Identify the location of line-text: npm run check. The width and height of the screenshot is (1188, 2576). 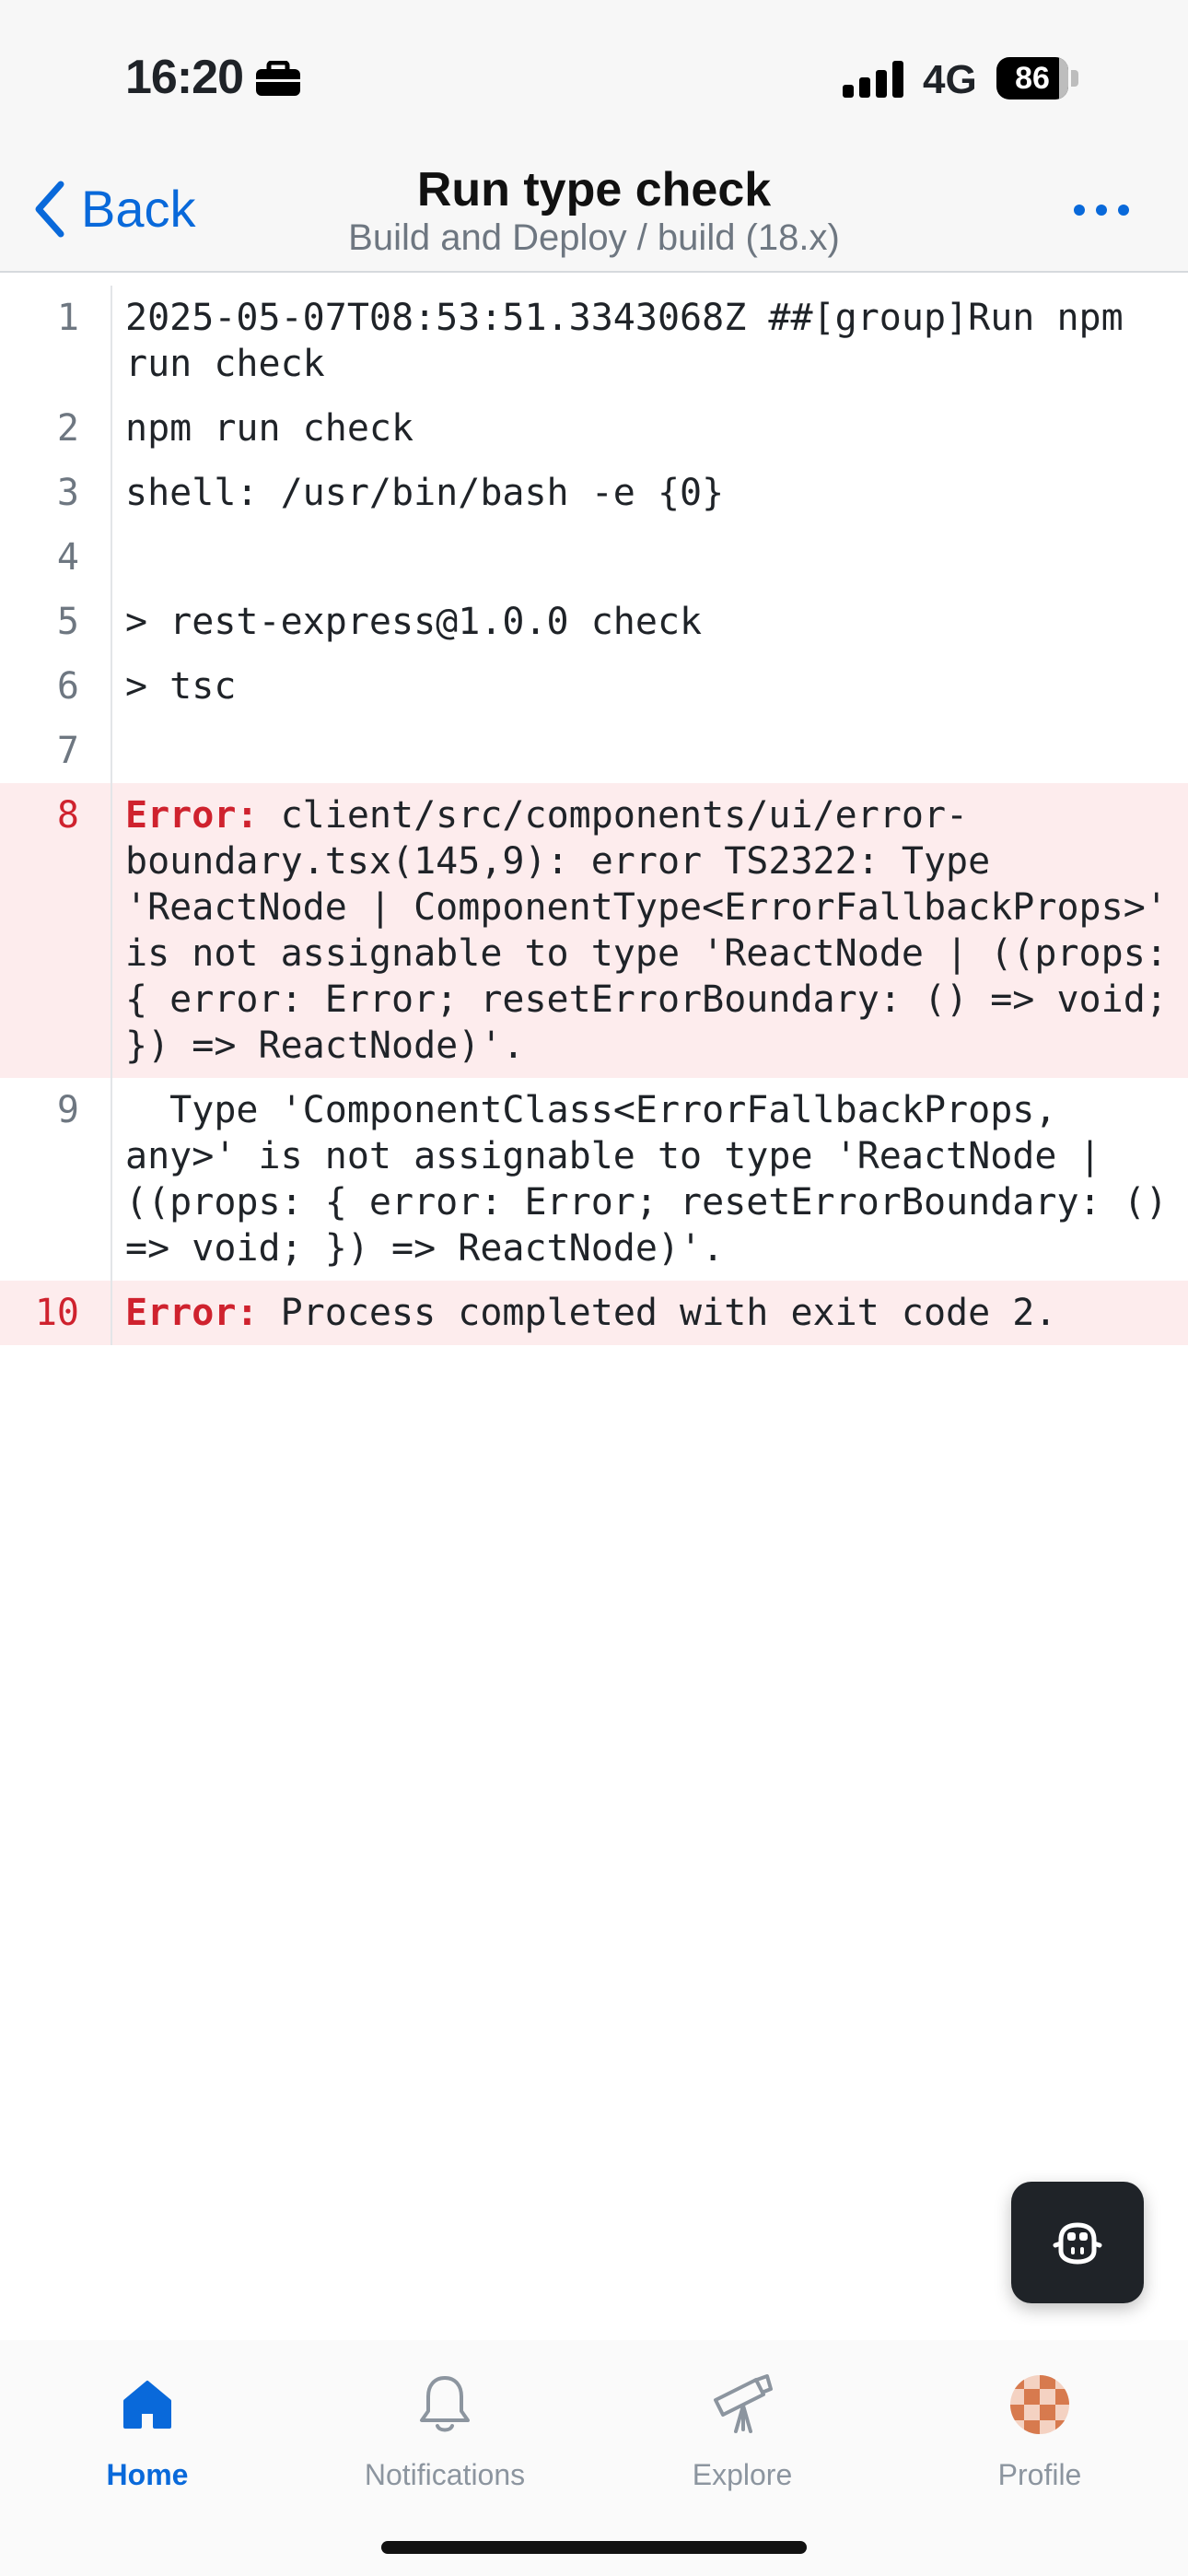
(269, 428).